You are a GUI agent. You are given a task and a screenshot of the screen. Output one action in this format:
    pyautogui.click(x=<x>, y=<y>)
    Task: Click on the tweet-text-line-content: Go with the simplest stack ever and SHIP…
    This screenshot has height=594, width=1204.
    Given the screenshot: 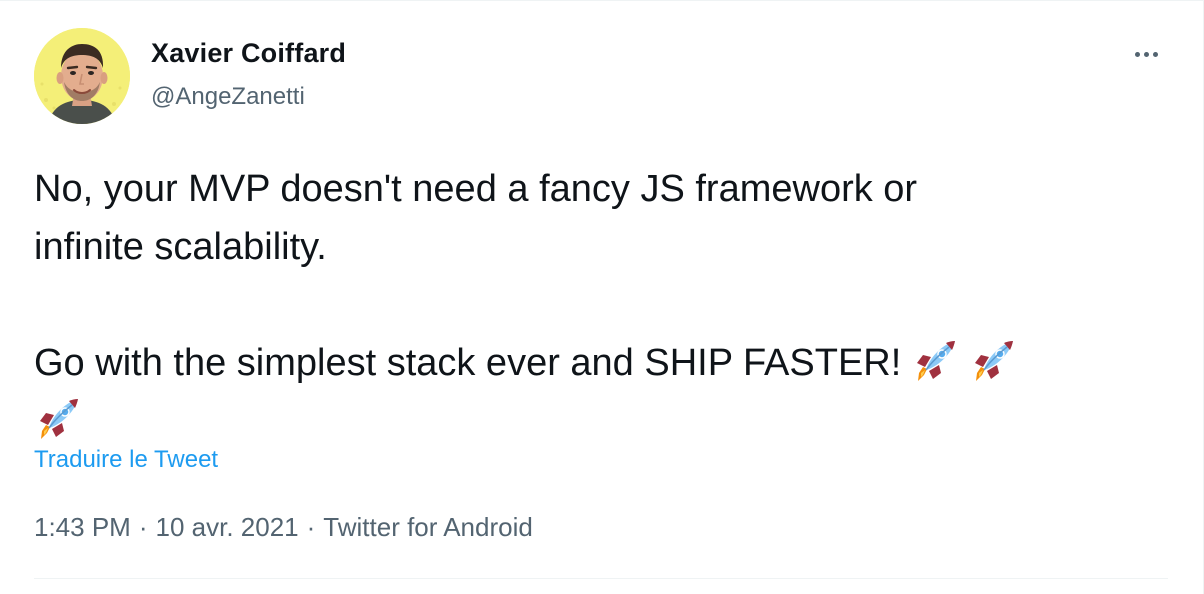 What is the action you would take?
    pyautogui.click(x=468, y=363)
    